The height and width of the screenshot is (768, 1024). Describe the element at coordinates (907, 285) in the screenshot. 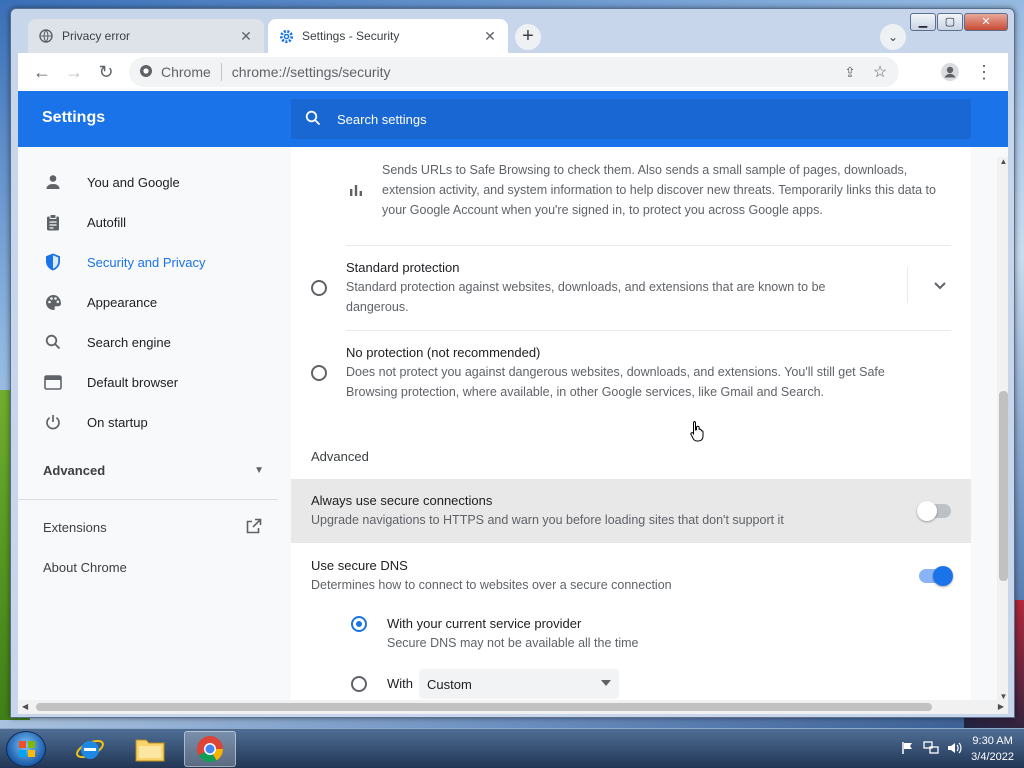

I see `vertical-separator` at that location.